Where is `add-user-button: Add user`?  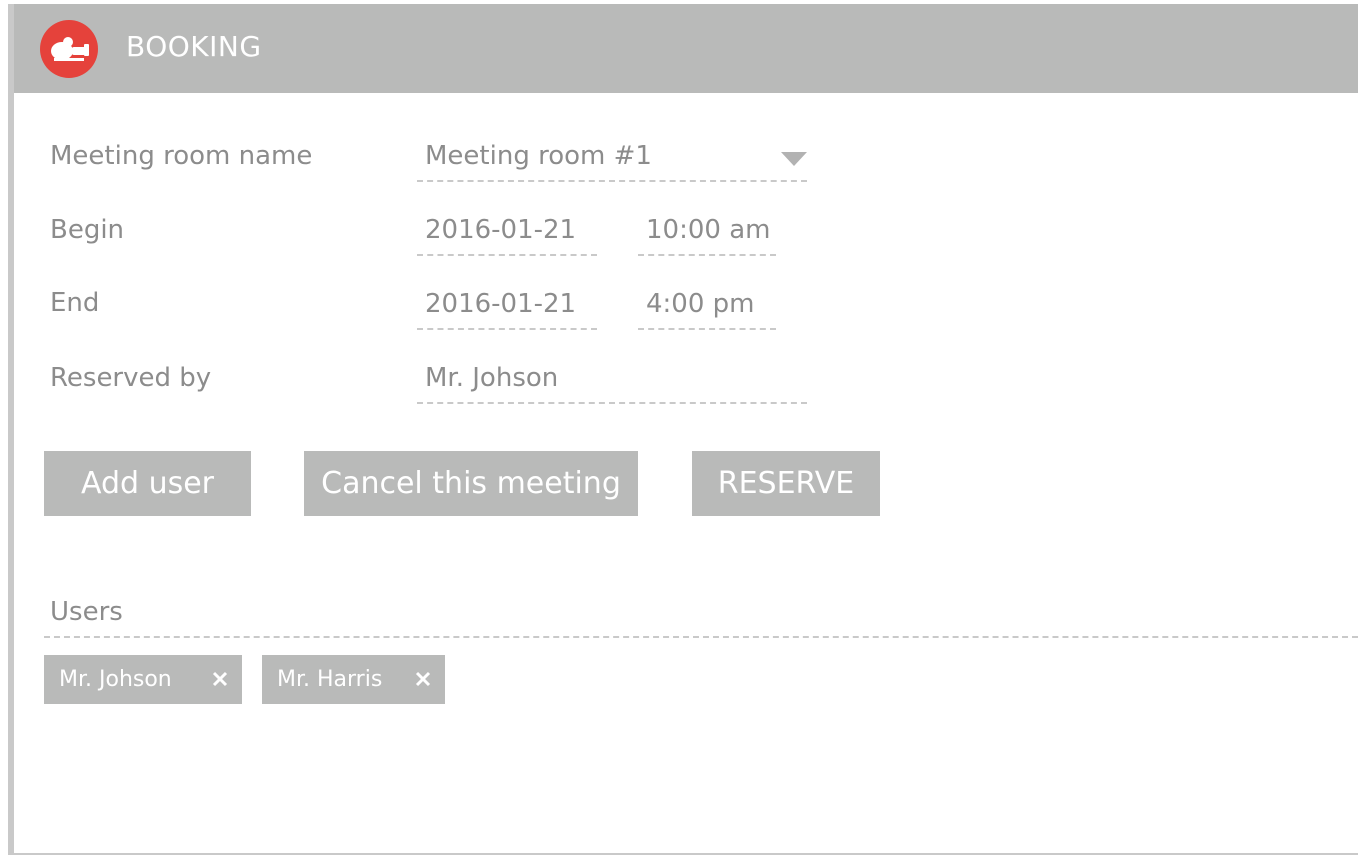 add-user-button: Add user is located at coordinates (147, 483).